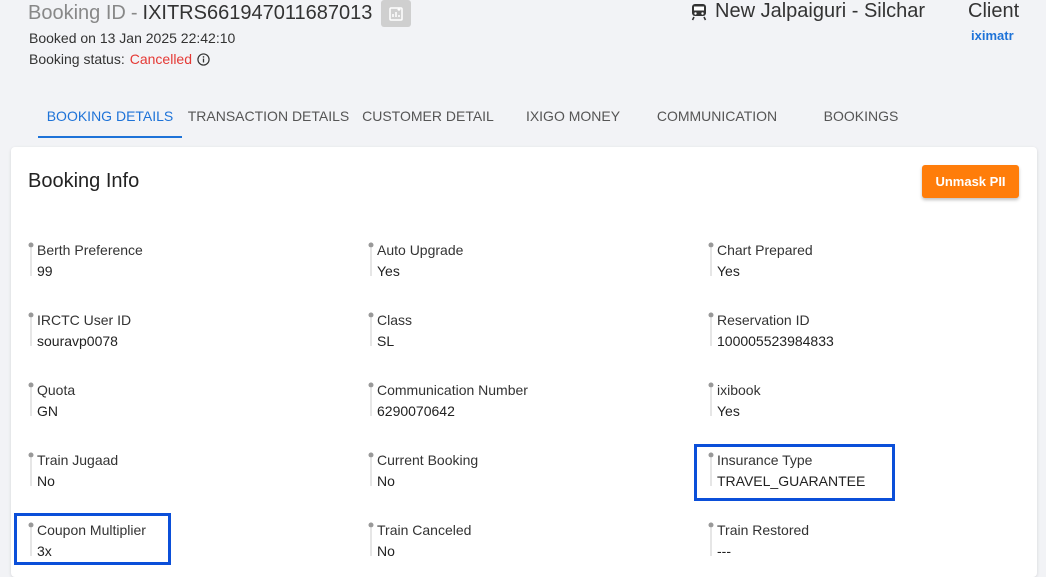  I want to click on field-reservation-id: Reservation ID 100005523984833, so click(868, 337).